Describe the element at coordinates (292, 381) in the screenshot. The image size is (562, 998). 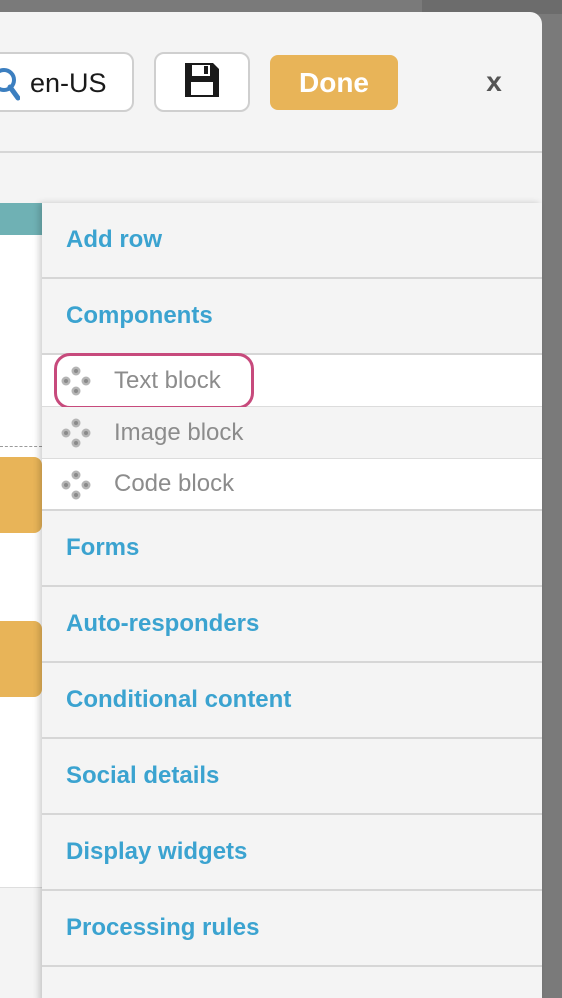
I see `component-text-block: Text block` at that location.